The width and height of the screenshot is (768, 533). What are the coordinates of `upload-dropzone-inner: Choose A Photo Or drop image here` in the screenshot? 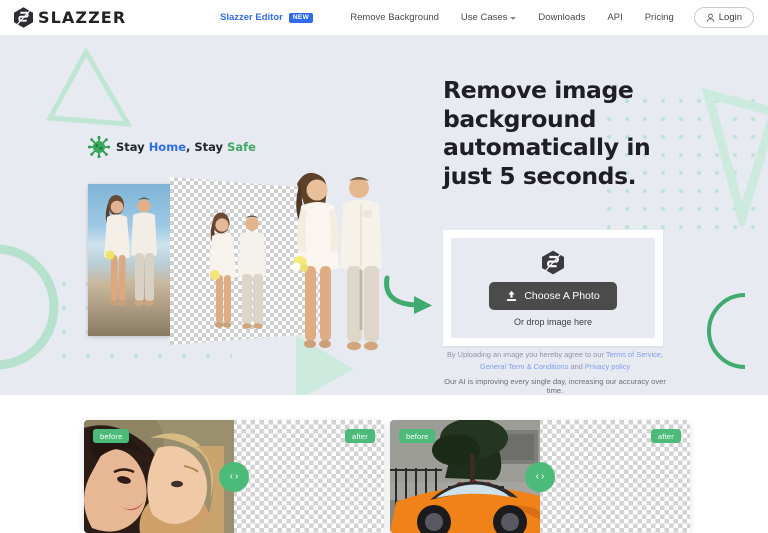 It's located at (553, 288).